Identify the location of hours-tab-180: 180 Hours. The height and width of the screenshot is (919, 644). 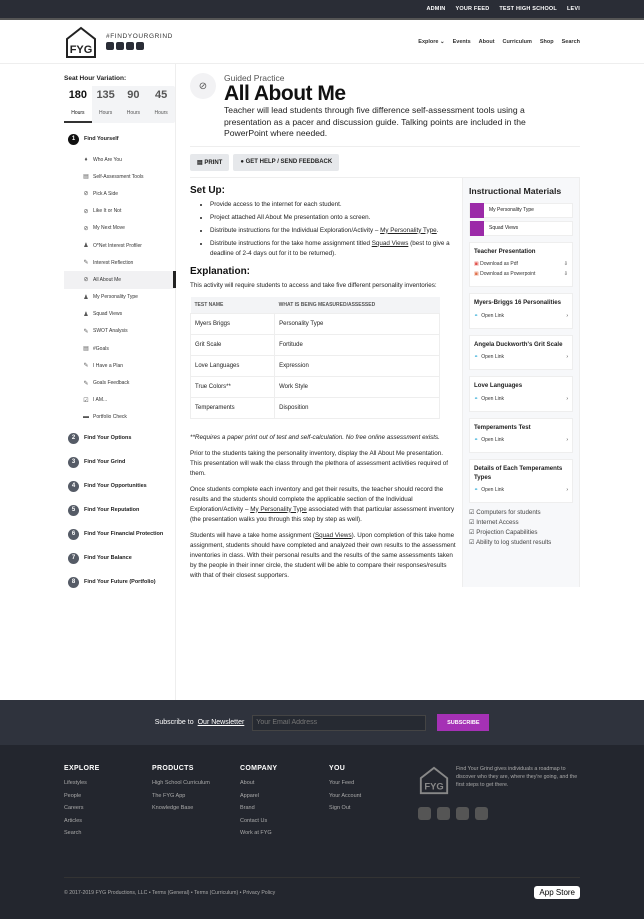
(78, 104).